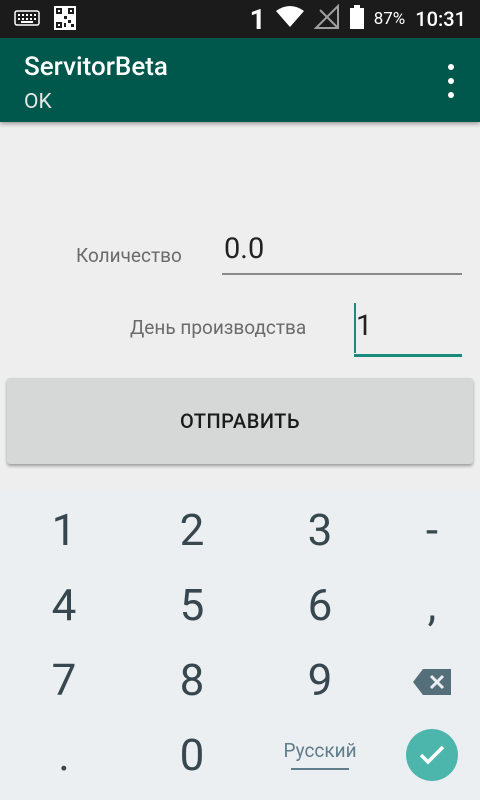 The width and height of the screenshot is (480, 800). I want to click on quantity-label: Количество, so click(129, 255).